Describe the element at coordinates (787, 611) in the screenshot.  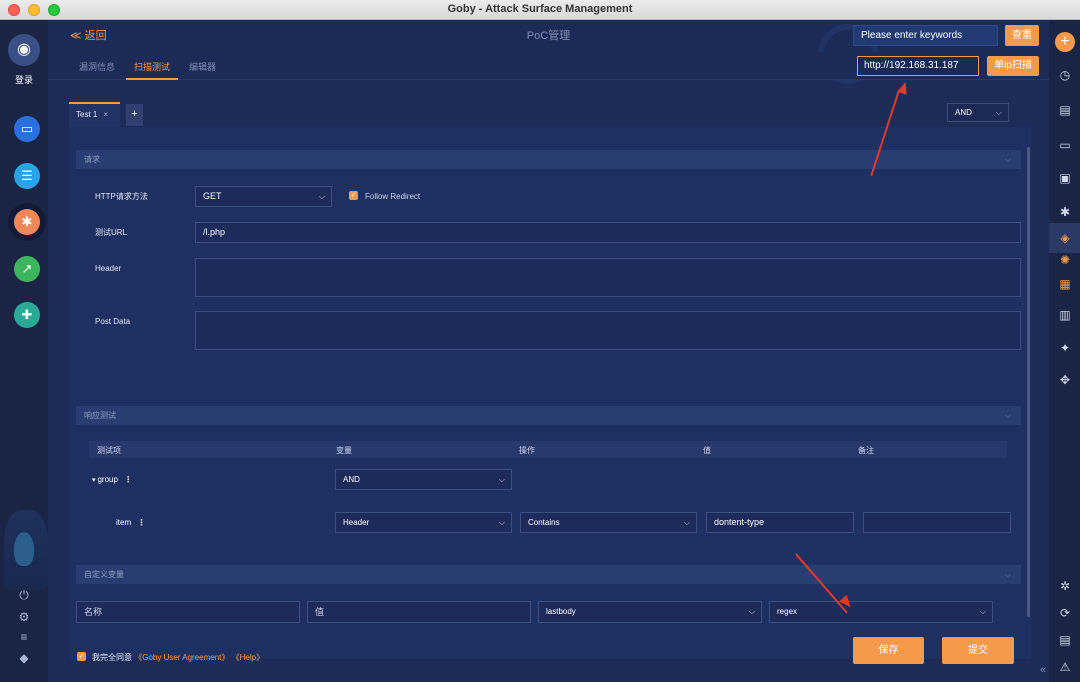
I see `var-type-value: regex` at that location.